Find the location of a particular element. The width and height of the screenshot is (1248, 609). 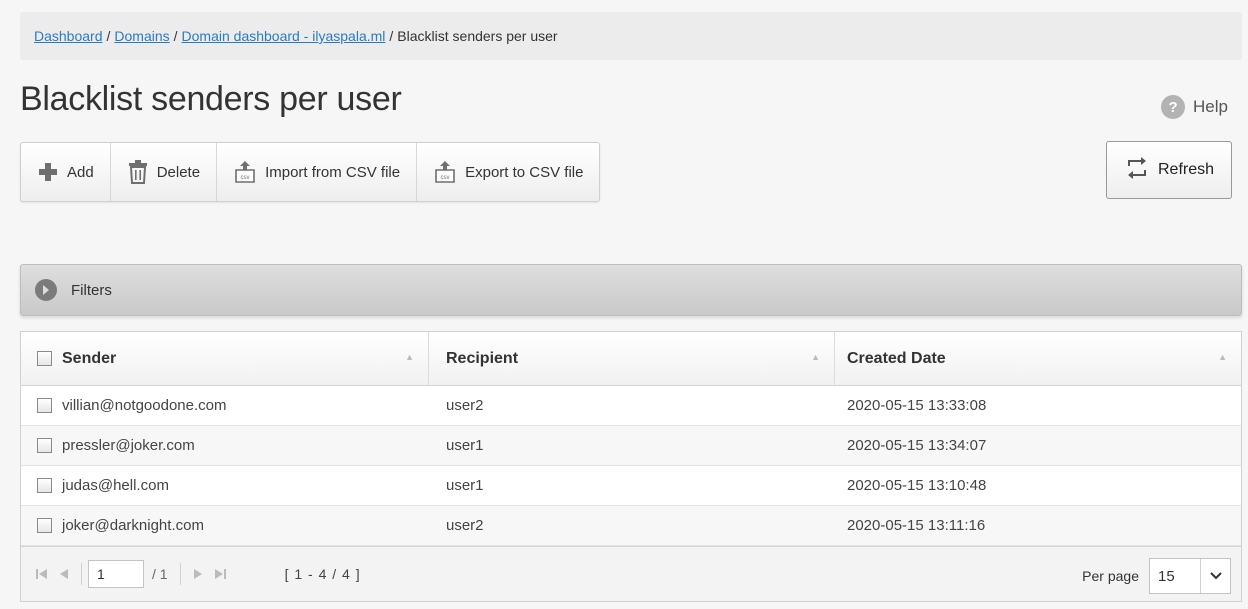

table-header: Sender ▲ Recipient ▲ Created Date ▲ is located at coordinates (631, 359).